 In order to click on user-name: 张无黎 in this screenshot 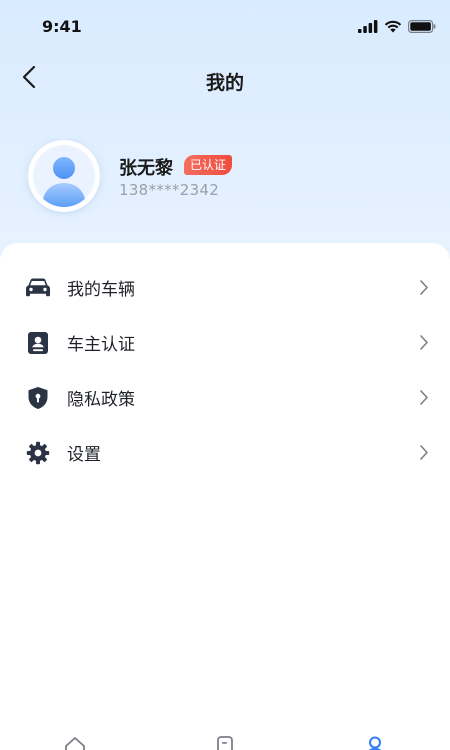, I will do `click(146, 168)`.